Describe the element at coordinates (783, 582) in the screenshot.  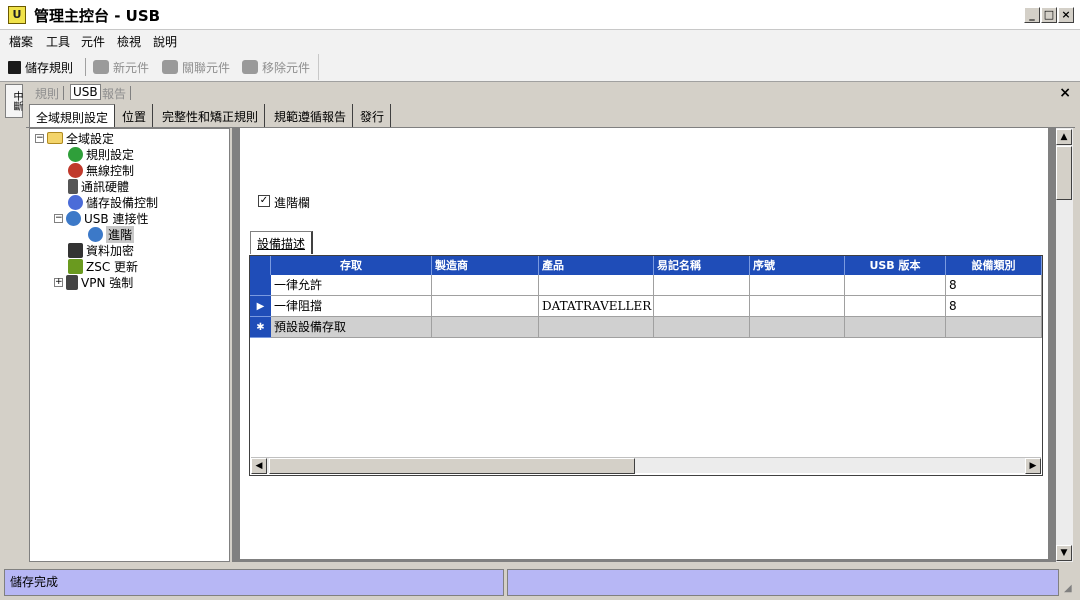
I see `status-pane-secondary` at that location.